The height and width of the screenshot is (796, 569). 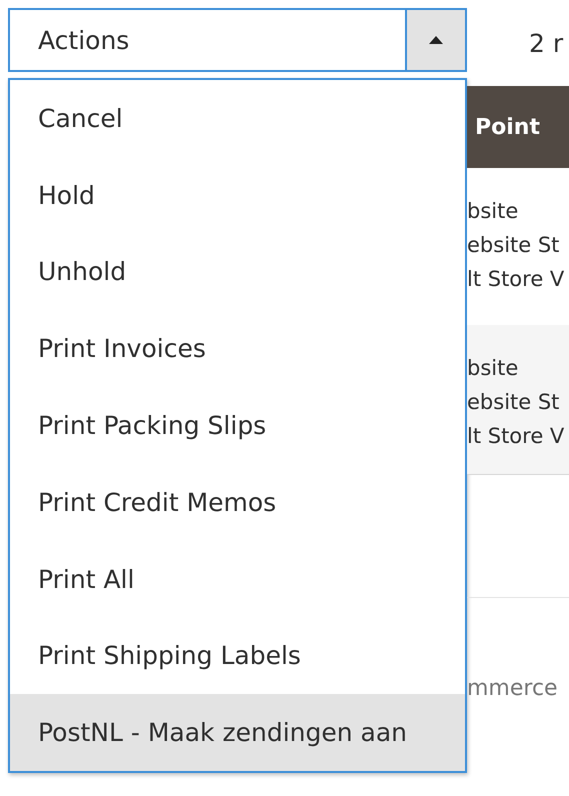 I want to click on menu-item: Print Invoices, so click(x=237, y=349).